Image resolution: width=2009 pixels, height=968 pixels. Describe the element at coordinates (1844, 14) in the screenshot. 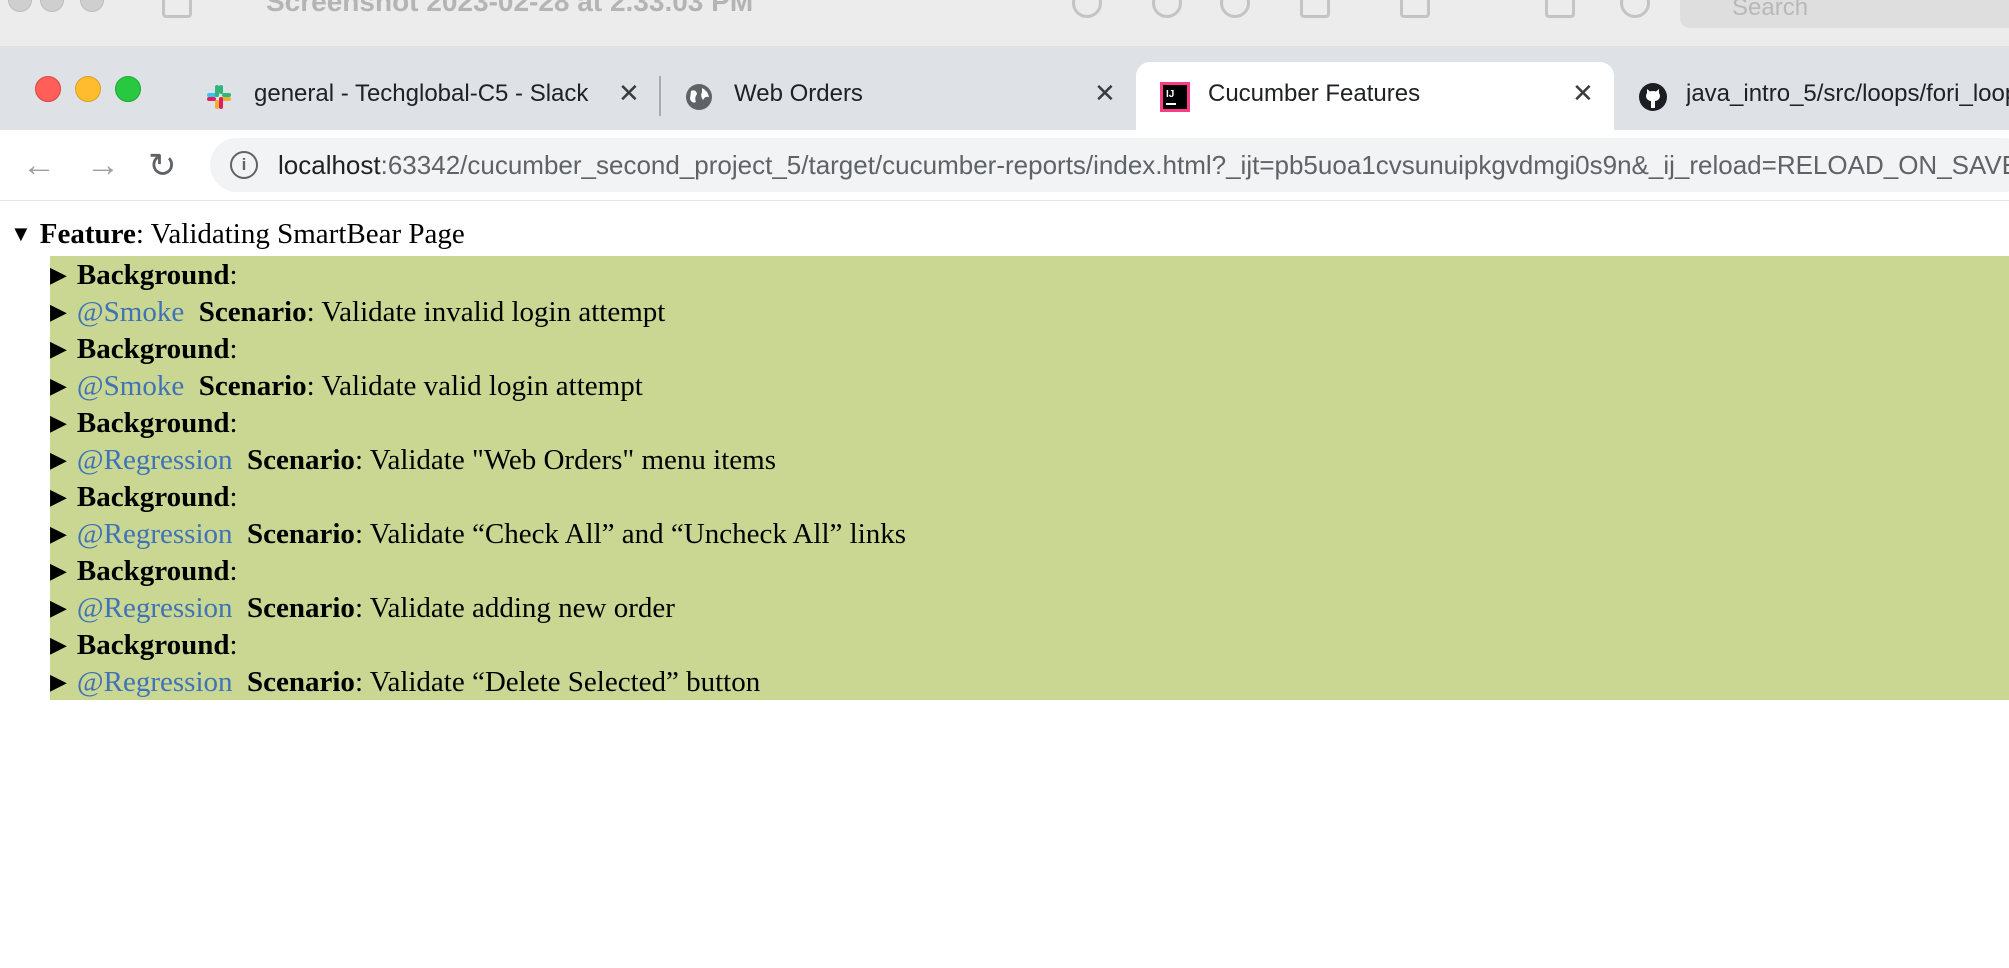

I see `preview-search-field: Search` at that location.